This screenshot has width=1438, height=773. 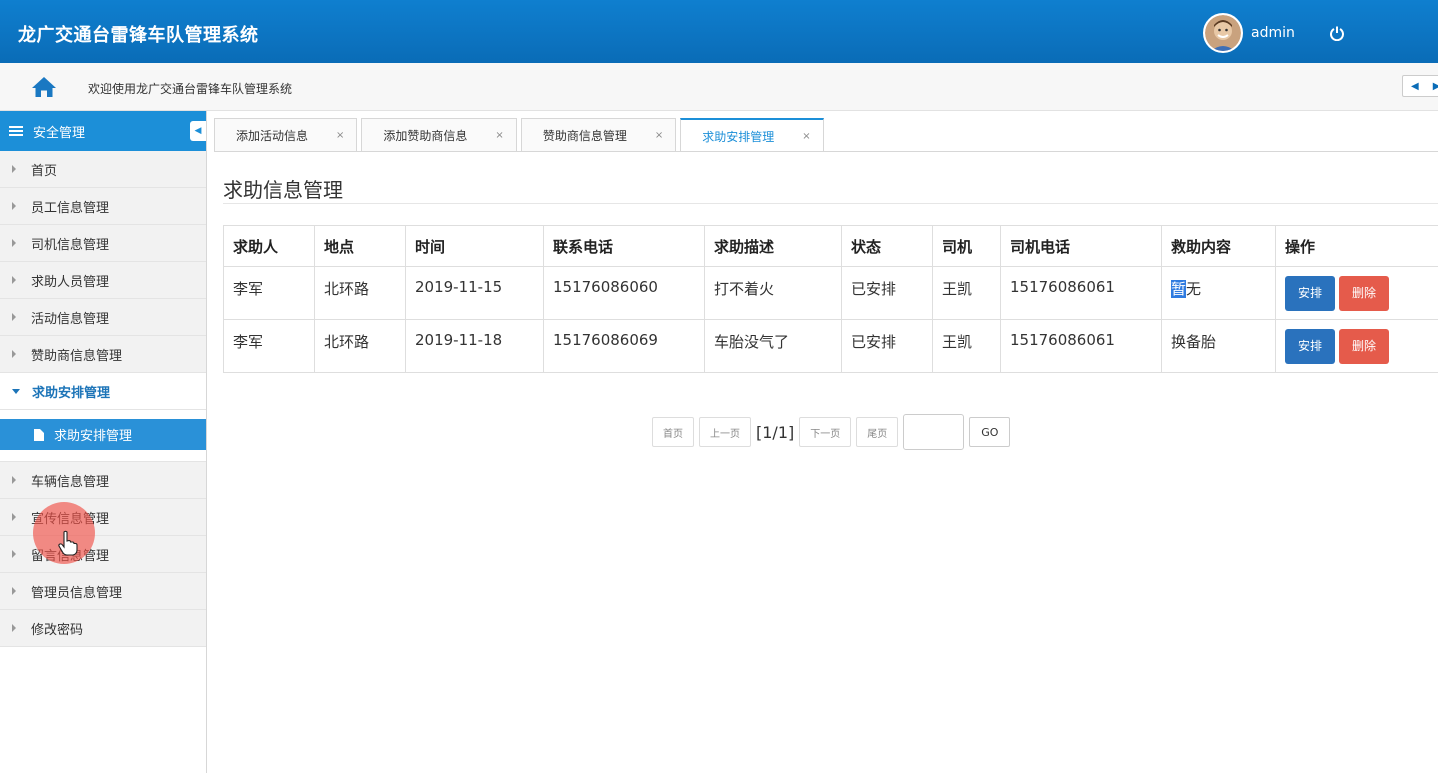 What do you see at coordinates (103, 354) in the screenshot?
I see `sidebar-item-sponsors: 赞助商信息管理` at bounding box center [103, 354].